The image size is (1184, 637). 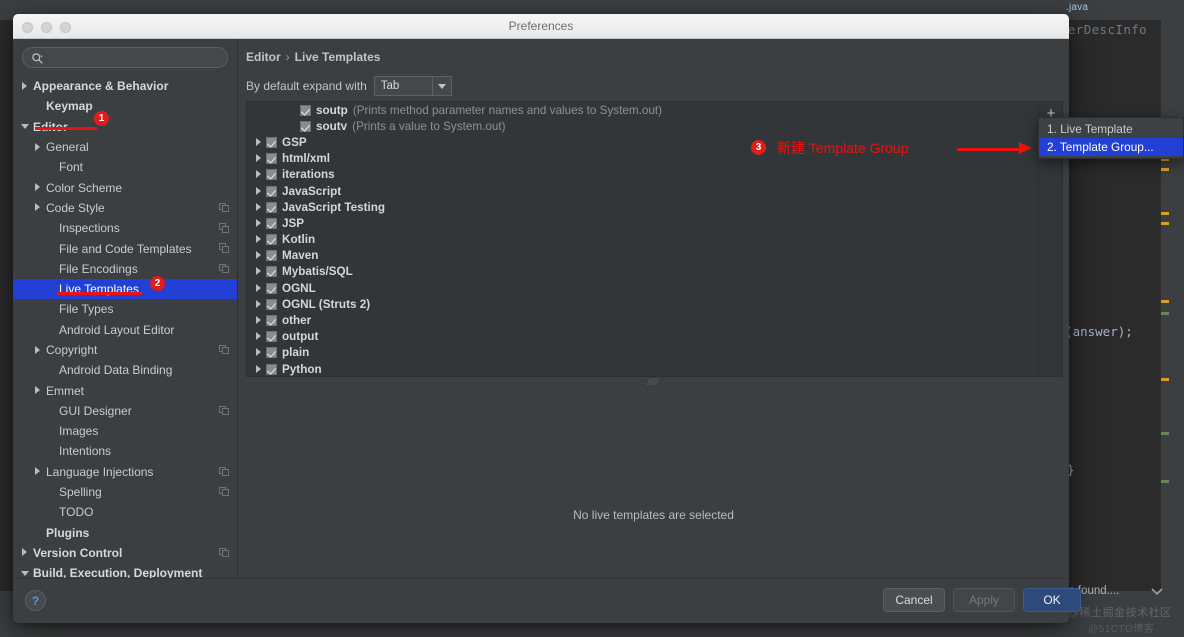 I want to click on sidebar-item-todo: TODO, so click(x=125, y=512).